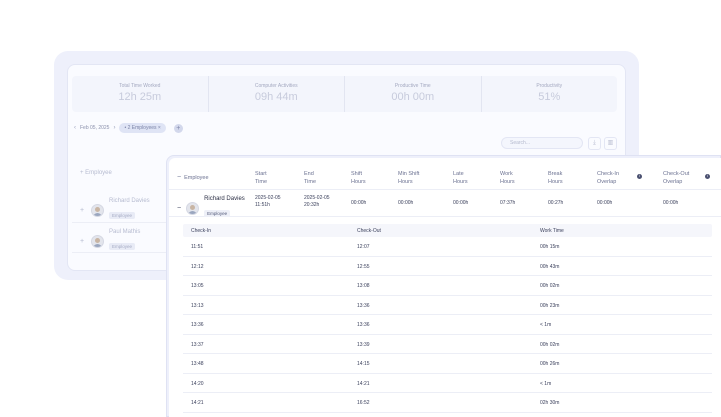 The image size is (721, 417). Describe the element at coordinates (447, 364) in the screenshot. I see `table-row: 13:48 14:15 00h 26m` at that location.